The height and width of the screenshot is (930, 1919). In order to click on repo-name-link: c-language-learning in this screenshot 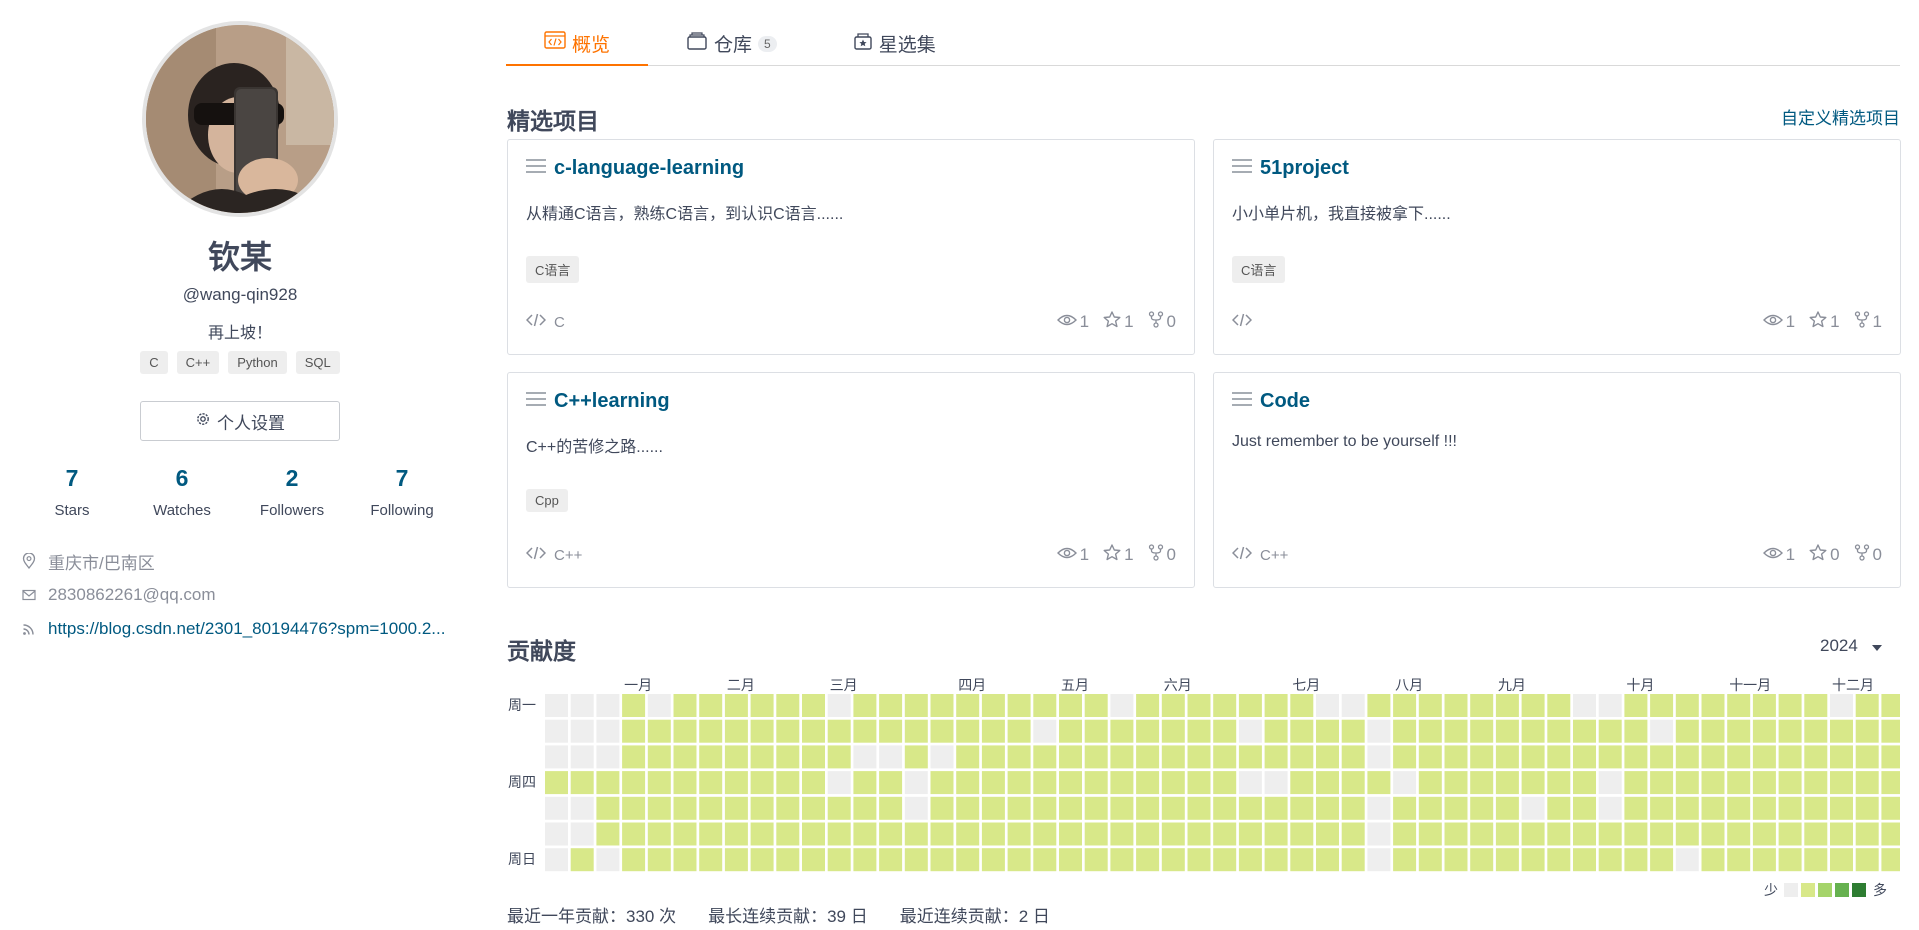, I will do `click(649, 168)`.